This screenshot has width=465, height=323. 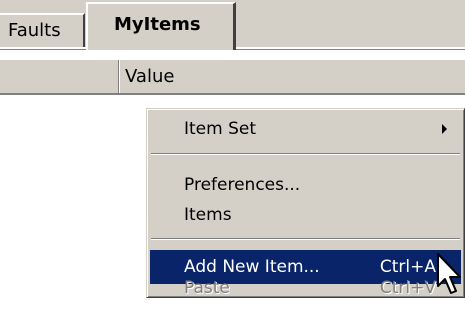 What do you see at coordinates (449, 273) in the screenshot?
I see `arrow-cursor-icon` at bounding box center [449, 273].